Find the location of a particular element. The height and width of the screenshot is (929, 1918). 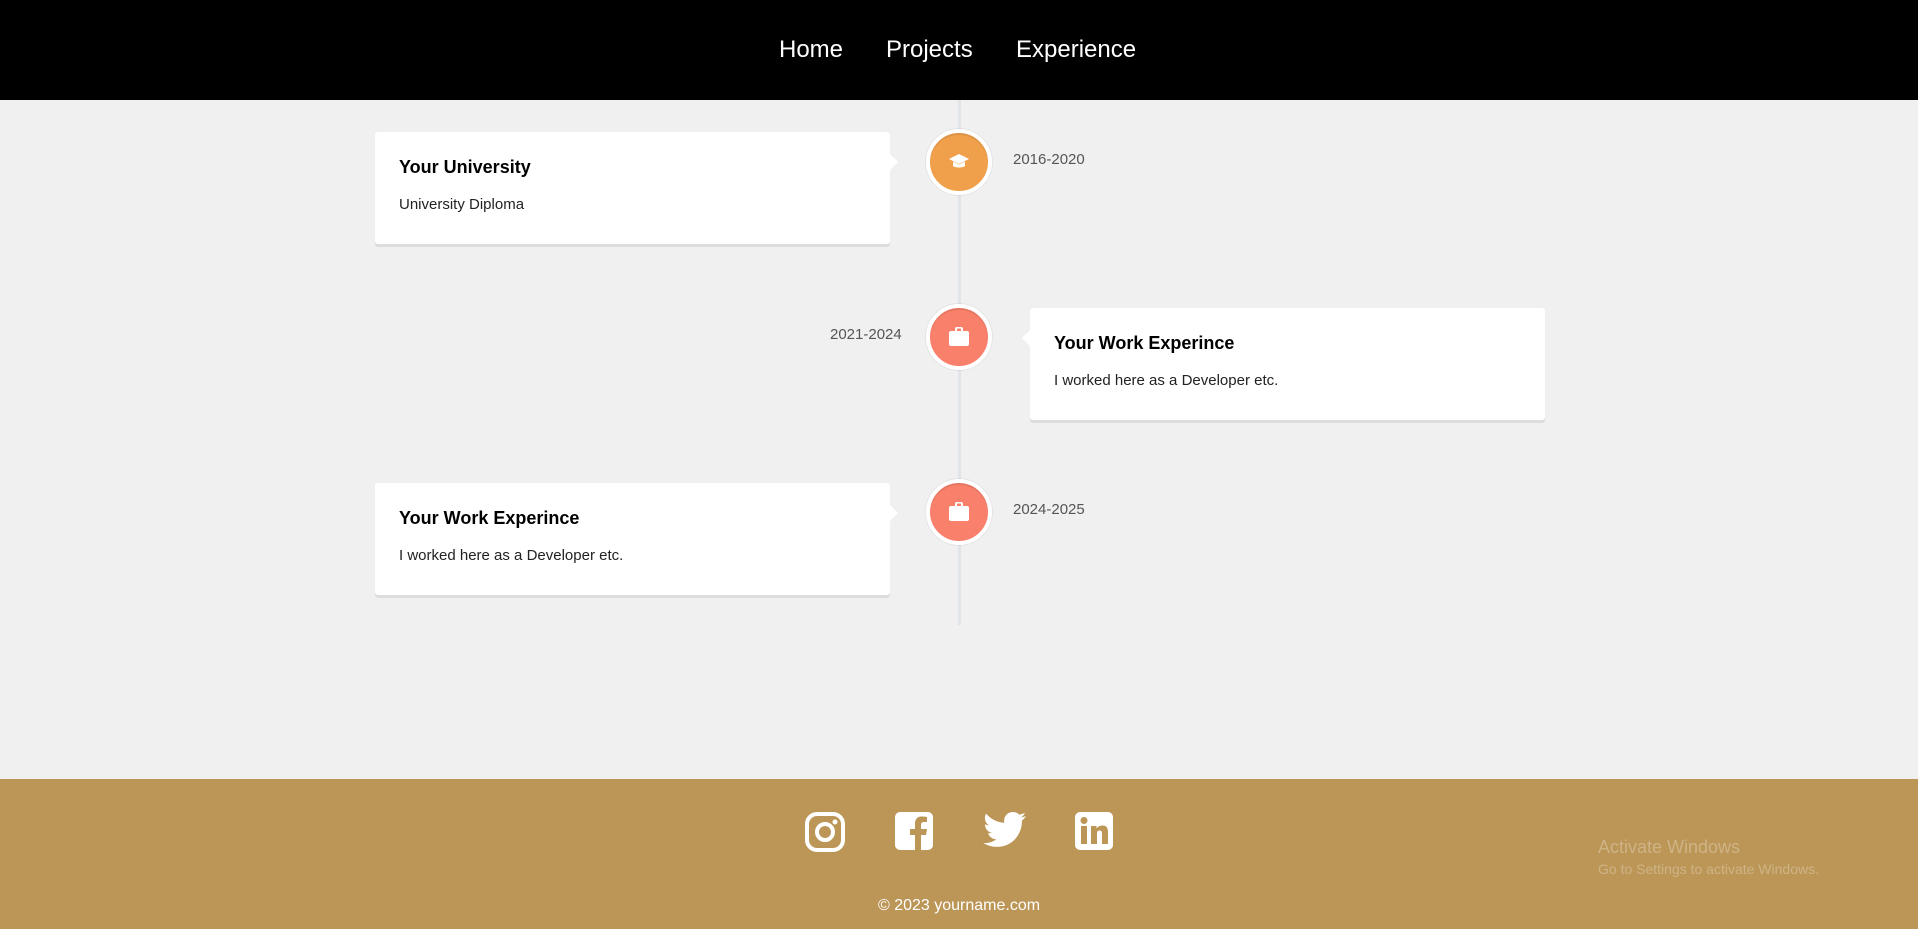

timeline-card-university: Your University University Diploma is located at coordinates (636, 188).